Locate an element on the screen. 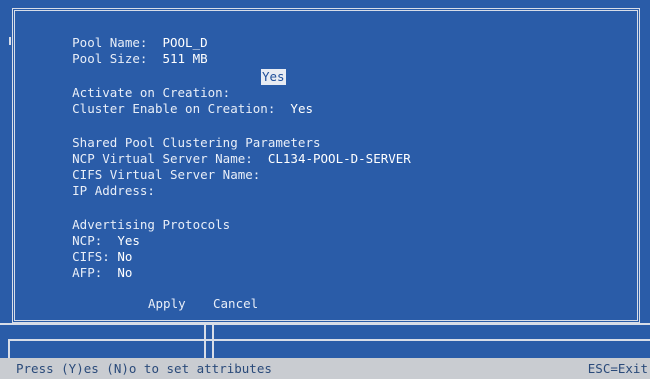 The image size is (650, 379). frame-tick is located at coordinates (10, 41).